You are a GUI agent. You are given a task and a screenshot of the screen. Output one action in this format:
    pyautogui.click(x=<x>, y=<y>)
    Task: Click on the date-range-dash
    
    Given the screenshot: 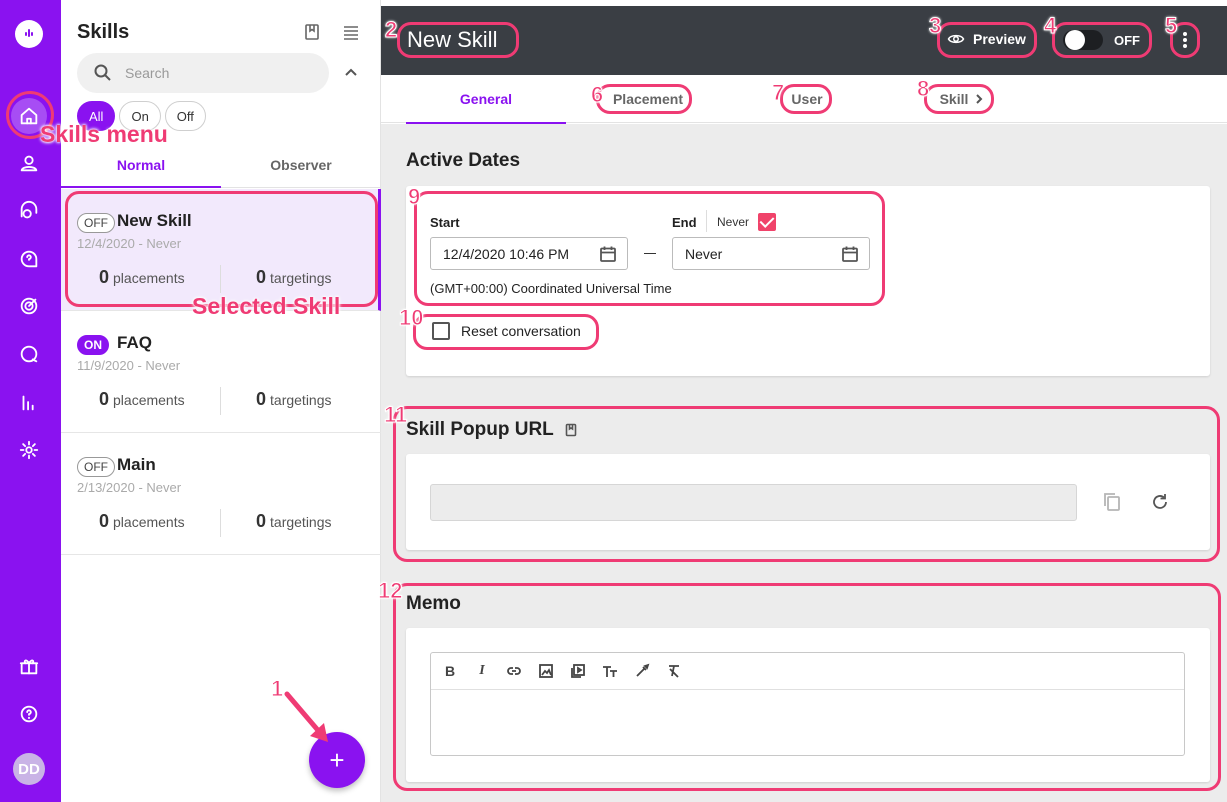 What is the action you would take?
    pyautogui.click(x=650, y=253)
    